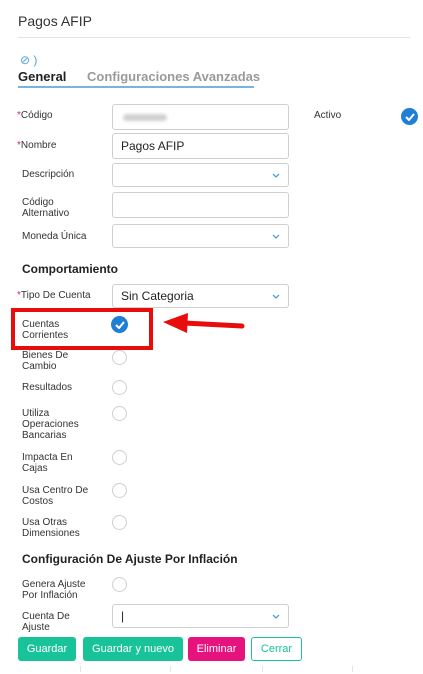 This screenshot has height=674, width=423. I want to click on option-resultados-checkbox, so click(119, 387).